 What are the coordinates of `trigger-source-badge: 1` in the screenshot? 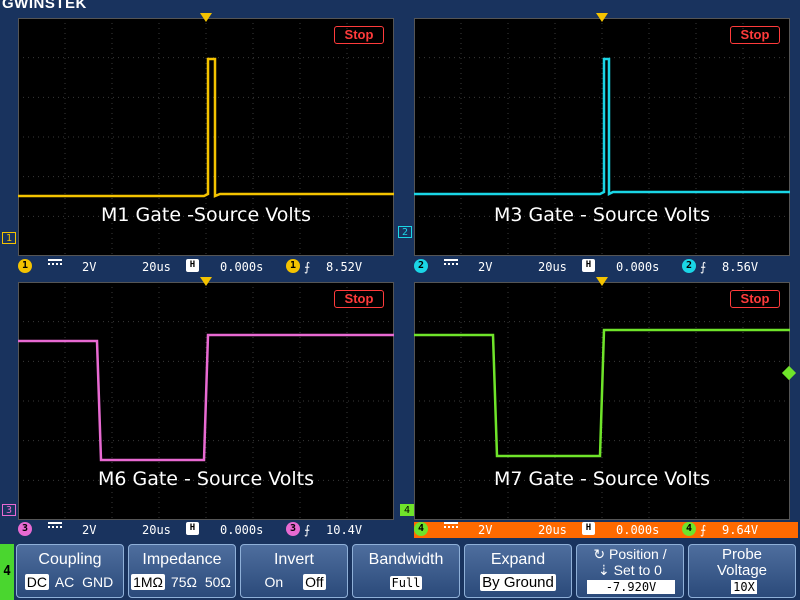 It's located at (293, 266).